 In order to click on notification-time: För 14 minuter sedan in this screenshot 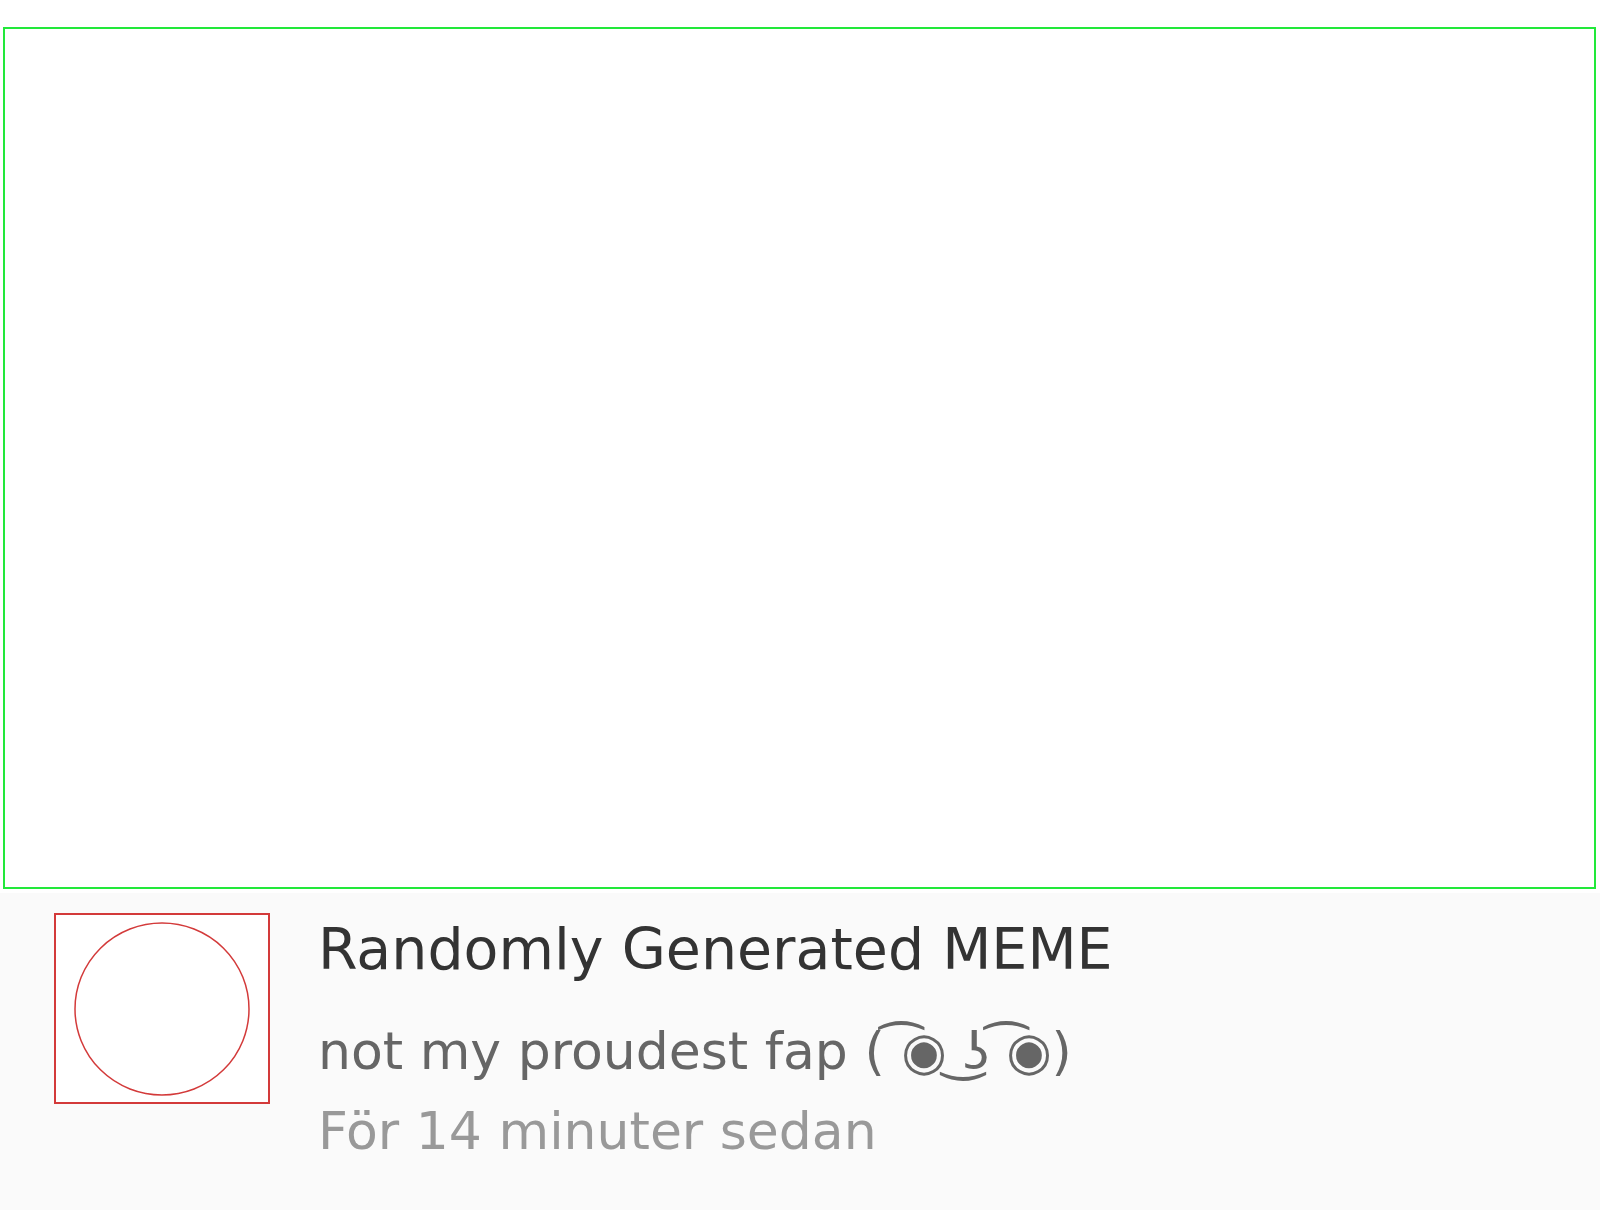, I will do `click(597, 1131)`.